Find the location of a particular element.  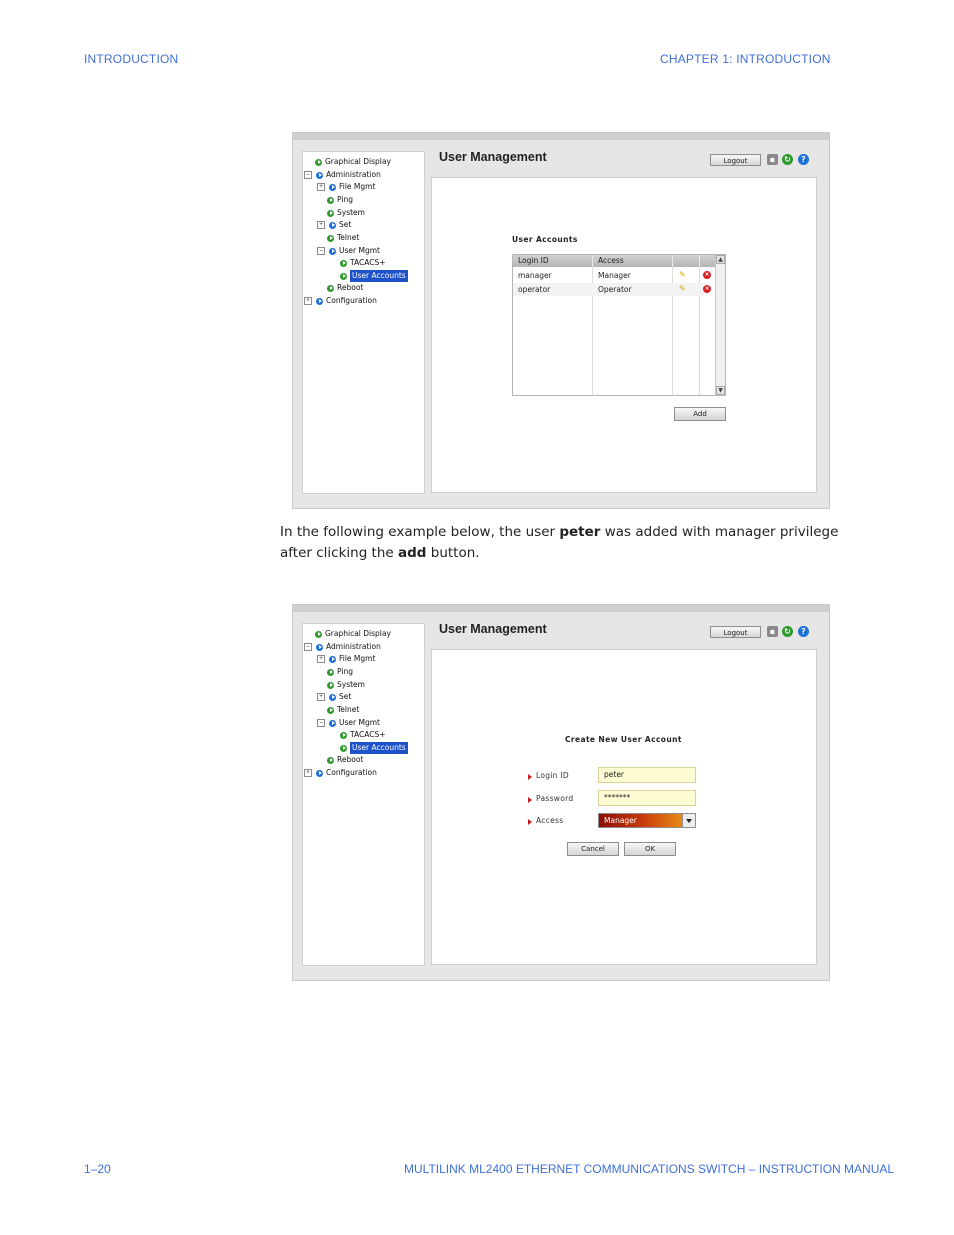

cancel-button: Cancel is located at coordinates (593, 849).